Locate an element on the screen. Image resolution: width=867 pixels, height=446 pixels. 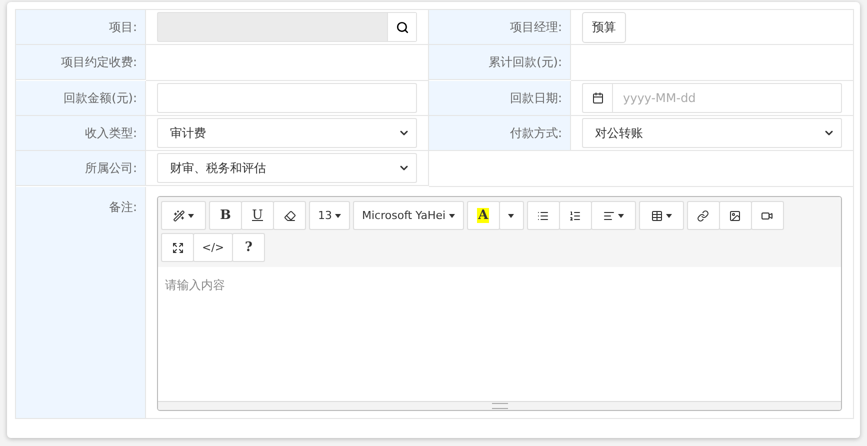
align-icon is located at coordinates (608, 216).